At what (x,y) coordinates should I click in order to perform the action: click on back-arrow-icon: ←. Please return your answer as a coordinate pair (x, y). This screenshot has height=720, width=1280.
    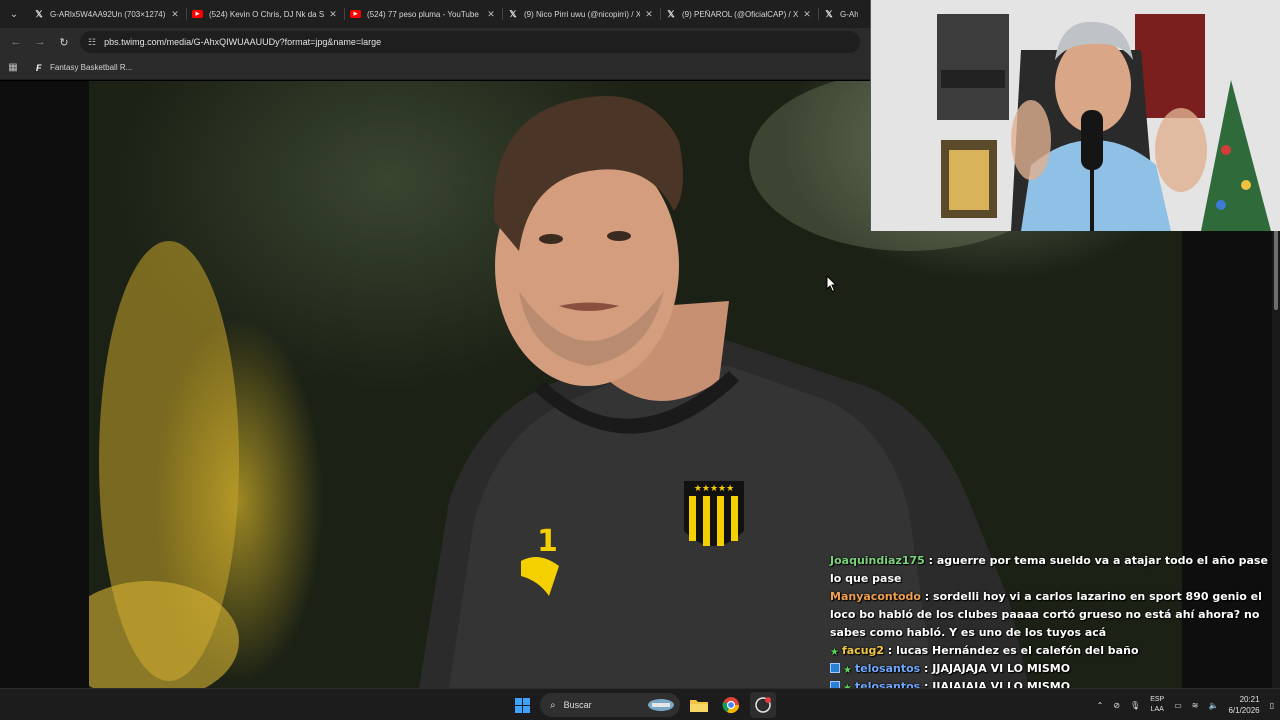
    Looking at the image, I should click on (16, 42).